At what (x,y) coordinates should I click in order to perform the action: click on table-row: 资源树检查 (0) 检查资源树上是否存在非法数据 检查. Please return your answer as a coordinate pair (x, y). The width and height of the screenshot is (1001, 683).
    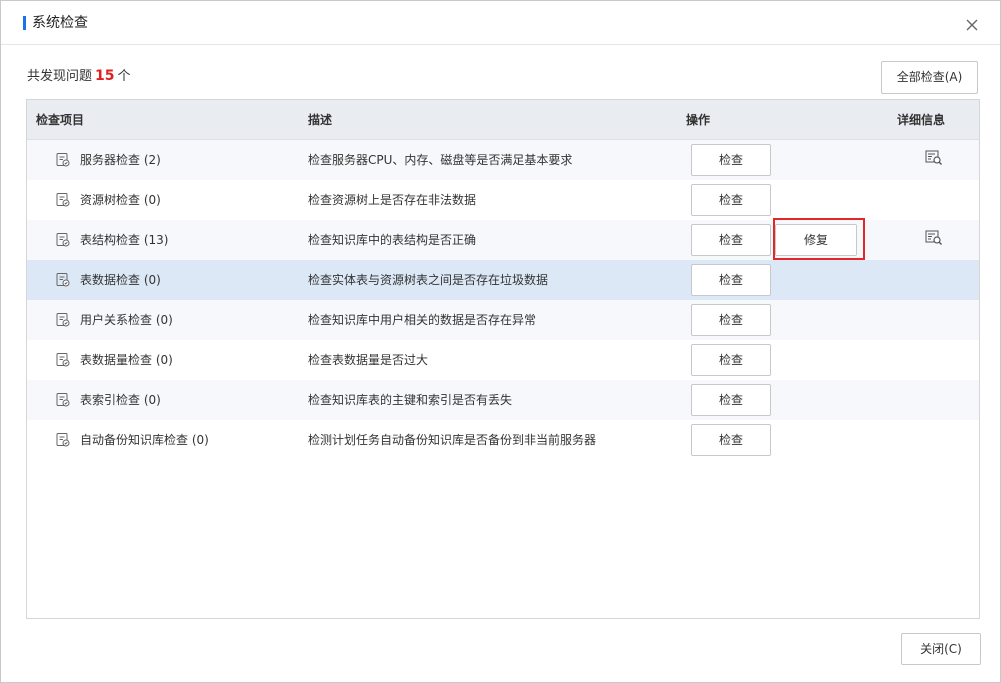
    Looking at the image, I should click on (503, 200).